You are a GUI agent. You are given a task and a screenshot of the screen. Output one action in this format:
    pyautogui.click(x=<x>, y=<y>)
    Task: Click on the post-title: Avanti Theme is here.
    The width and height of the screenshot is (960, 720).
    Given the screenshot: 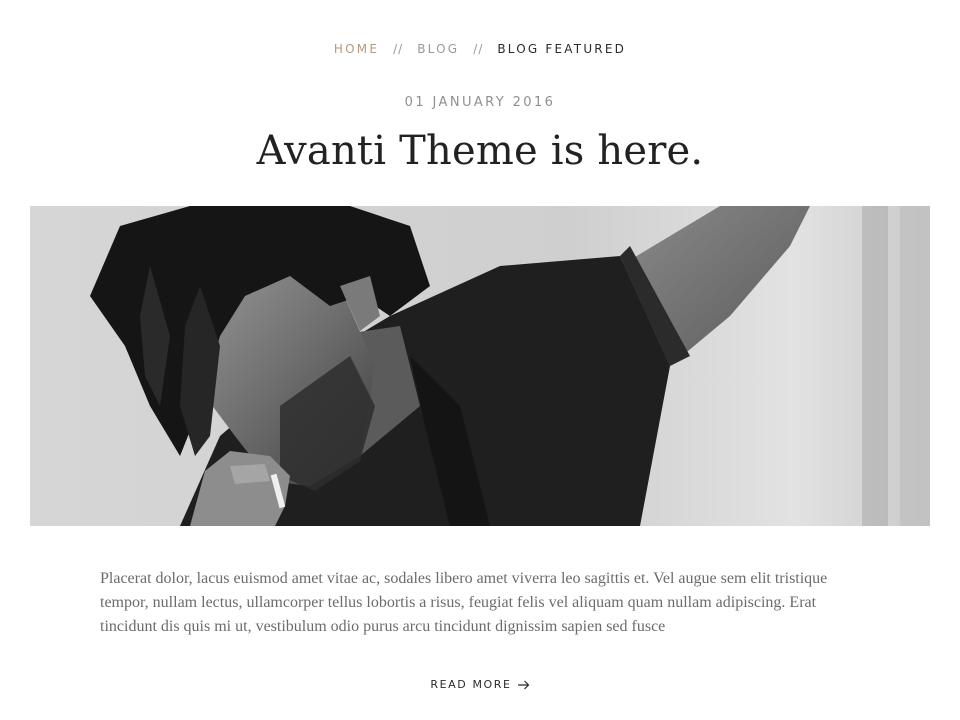 What is the action you would take?
    pyautogui.click(x=480, y=151)
    